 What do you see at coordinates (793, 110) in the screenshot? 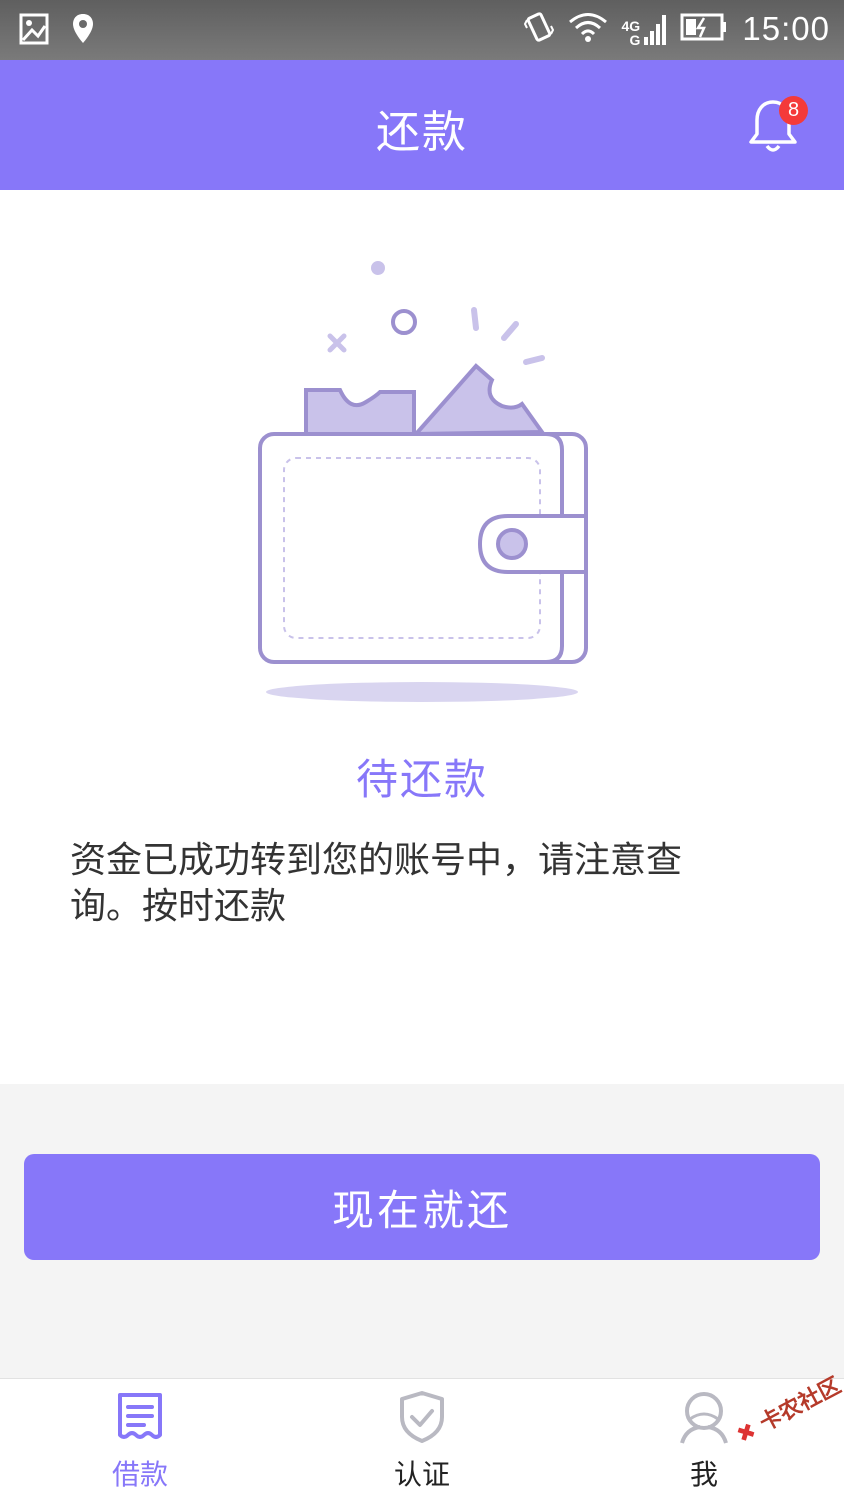
I see `notification-badge: 8` at bounding box center [793, 110].